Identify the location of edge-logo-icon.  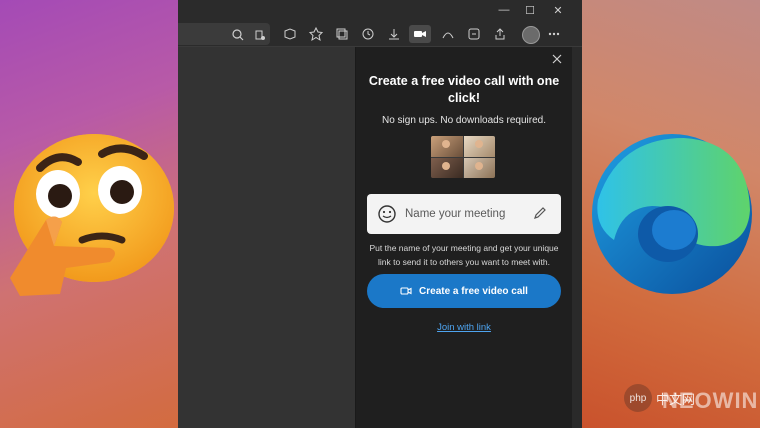
(672, 214).